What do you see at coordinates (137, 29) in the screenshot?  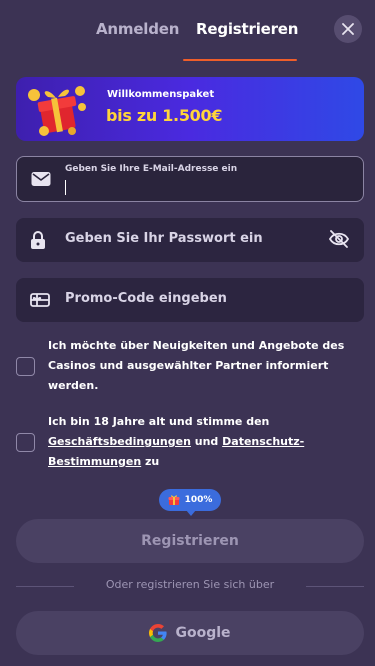 I see `tab-login: Anmelden` at bounding box center [137, 29].